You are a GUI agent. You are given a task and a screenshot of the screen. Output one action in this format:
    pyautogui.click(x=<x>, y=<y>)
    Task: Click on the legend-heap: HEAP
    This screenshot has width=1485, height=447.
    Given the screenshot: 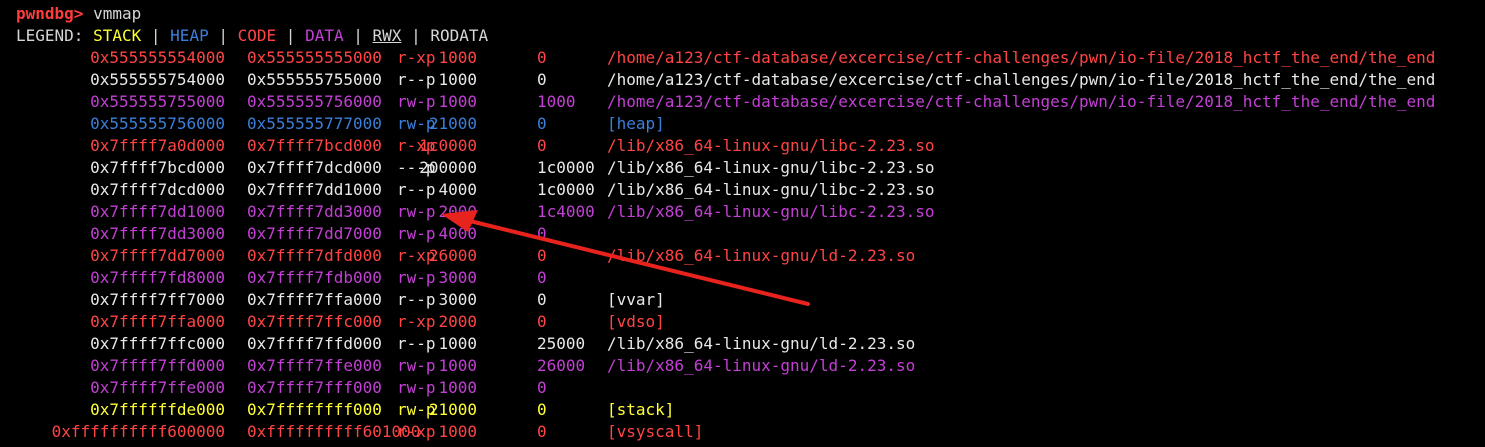 What is the action you would take?
    pyautogui.click(x=189, y=35)
    